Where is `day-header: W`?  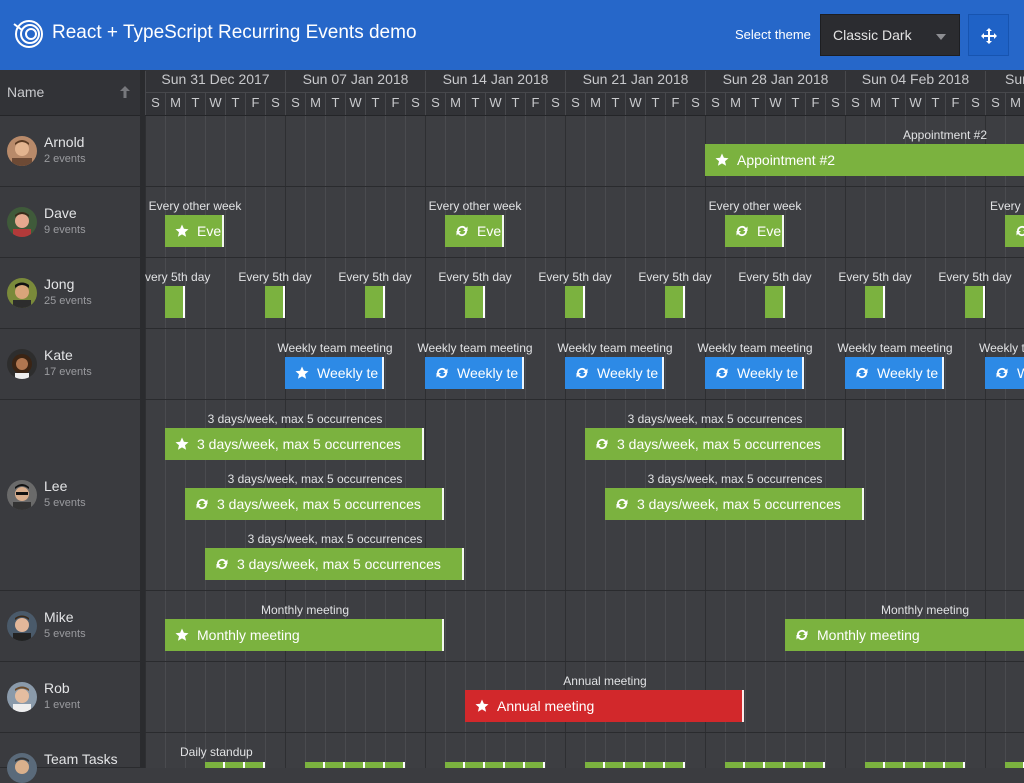 day-header: W is located at coordinates (495, 103).